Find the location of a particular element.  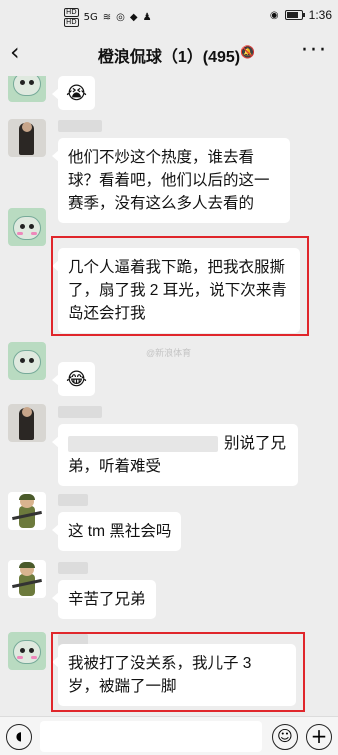

notification-icon: ◎ is located at coordinates (120, 17).